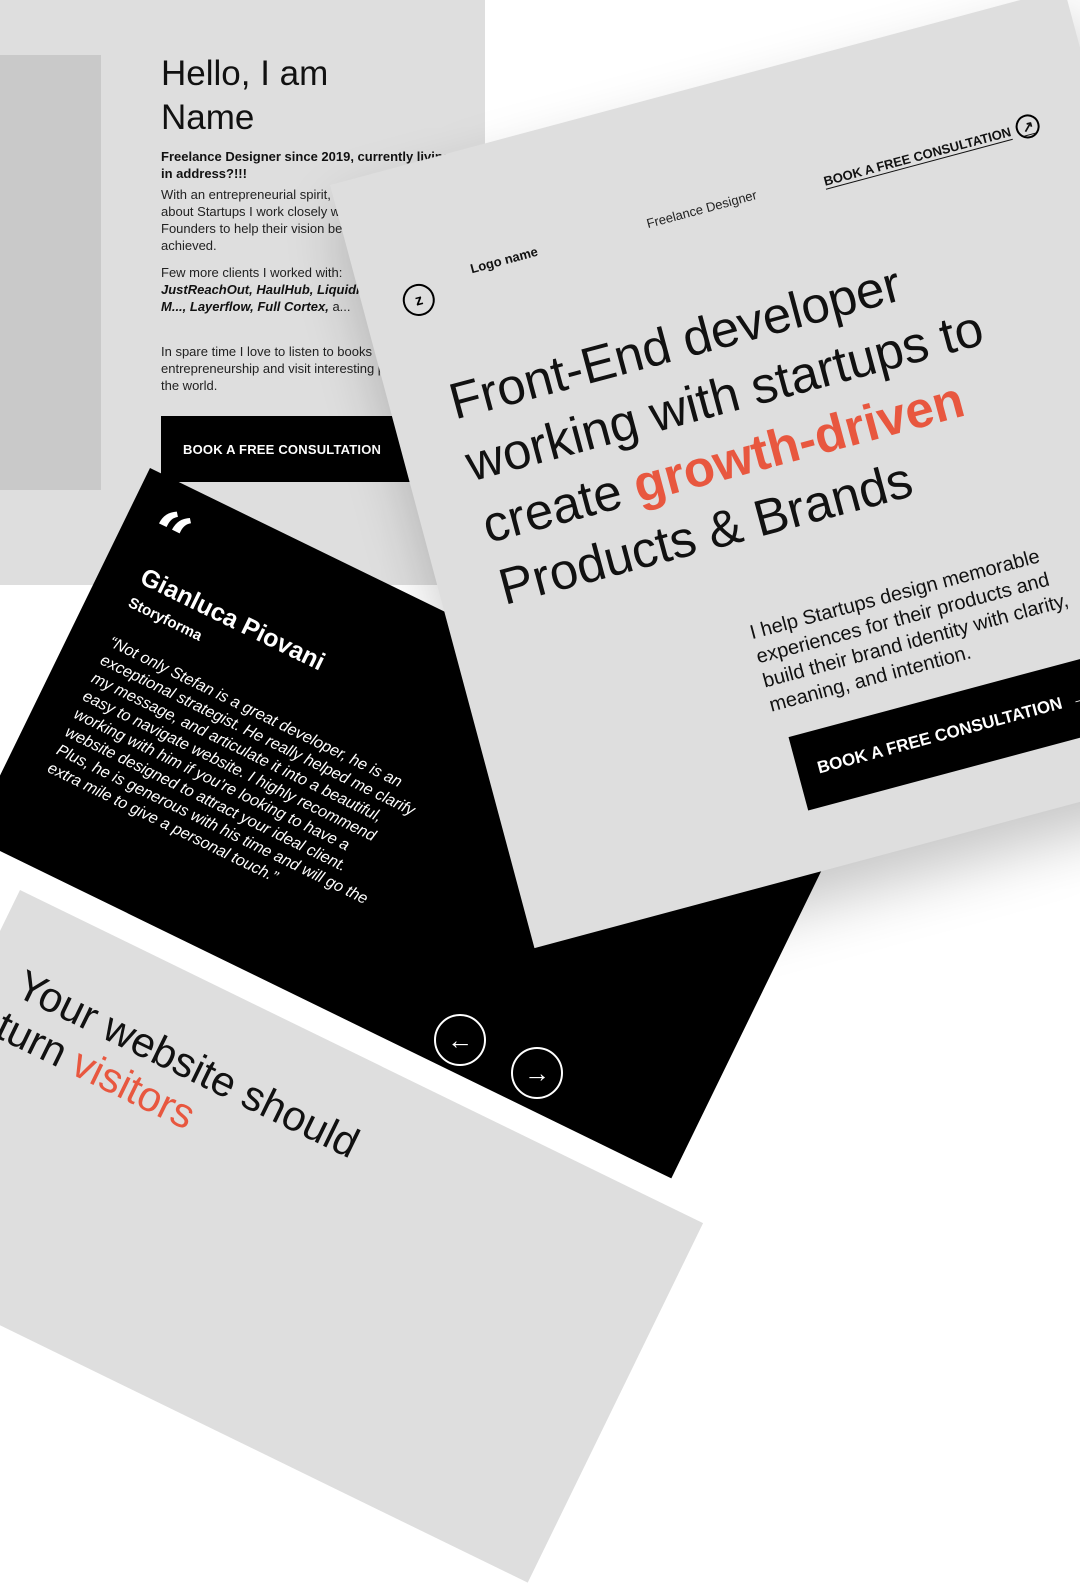 Image resolution: width=1080 pixels, height=1583 pixels. What do you see at coordinates (311, 96) in the screenshot?
I see `about-heading: Hello, I am Name` at bounding box center [311, 96].